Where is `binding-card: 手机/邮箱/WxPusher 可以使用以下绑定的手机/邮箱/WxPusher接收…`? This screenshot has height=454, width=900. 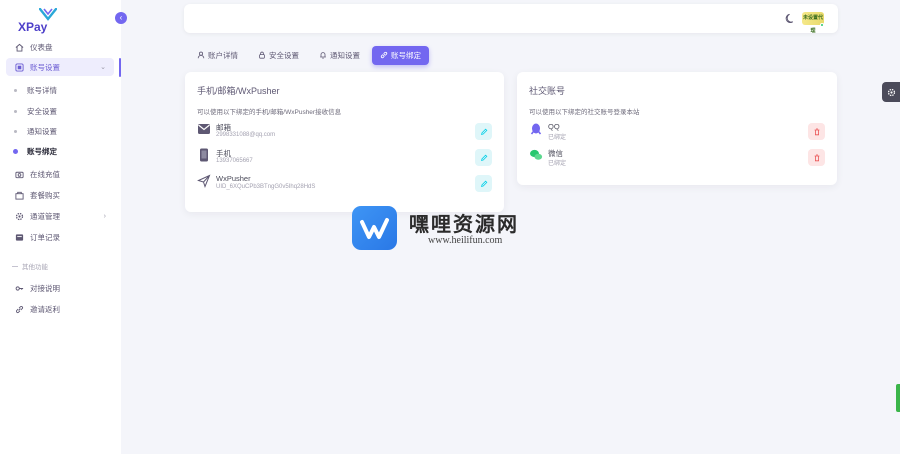 binding-card: 手机/邮箱/WxPusher 可以使用以下绑定的手机/邮箱/WxPusher接收… is located at coordinates (344, 142).